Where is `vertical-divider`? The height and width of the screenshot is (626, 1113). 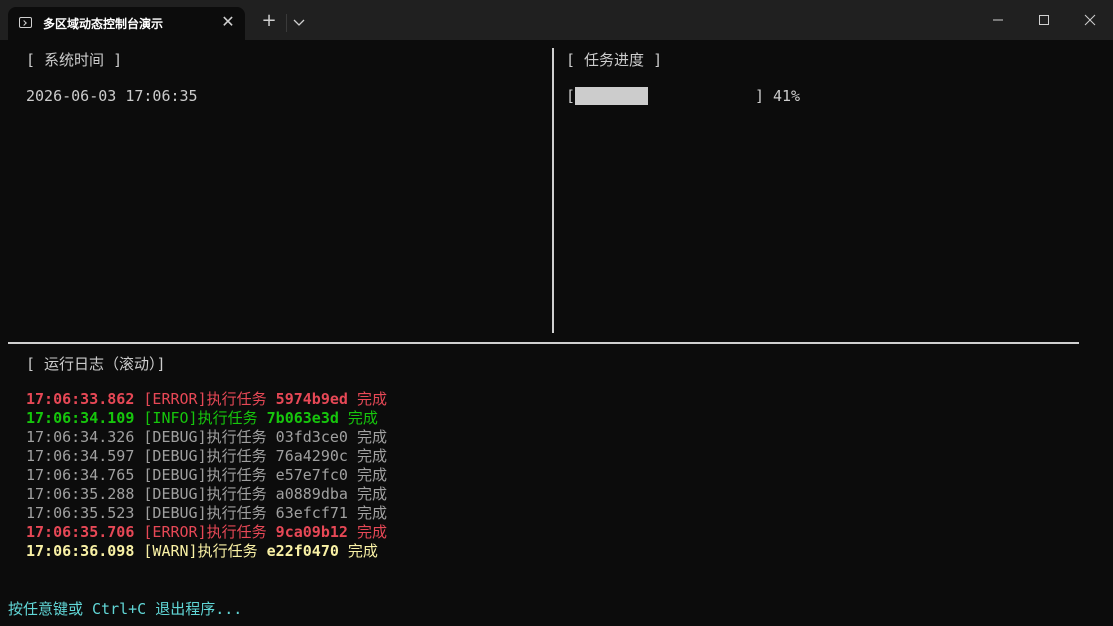
vertical-divider is located at coordinates (553, 190).